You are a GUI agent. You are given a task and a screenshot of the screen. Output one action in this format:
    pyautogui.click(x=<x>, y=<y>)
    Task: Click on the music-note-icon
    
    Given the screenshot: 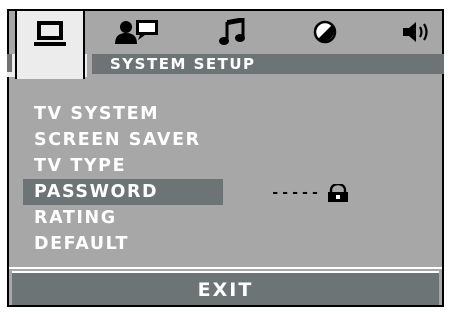 What is the action you would take?
    pyautogui.click(x=232, y=31)
    